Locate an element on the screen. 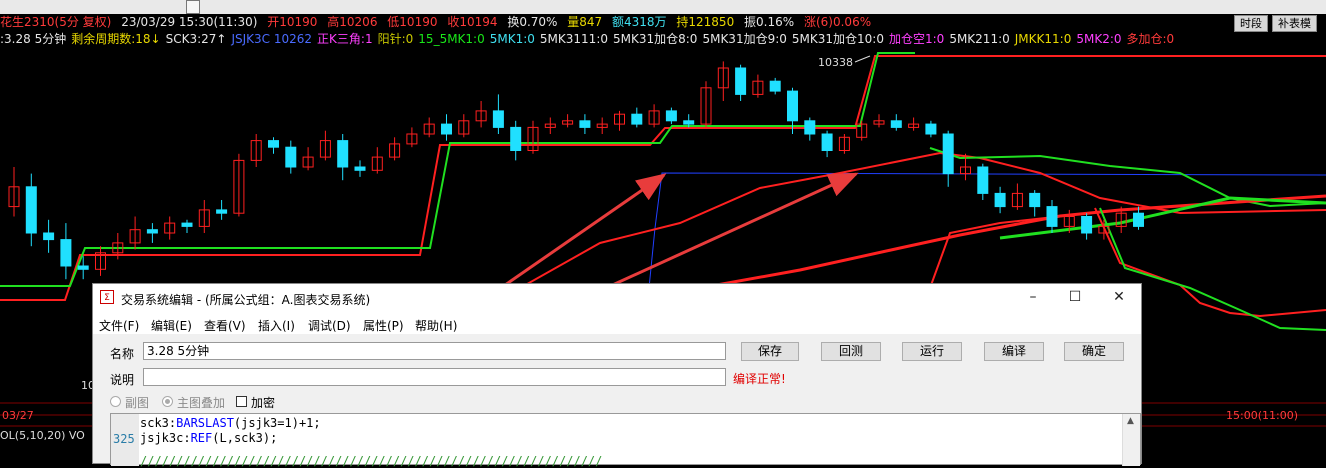  date-axis-label: 03/27 is located at coordinates (18, 415).